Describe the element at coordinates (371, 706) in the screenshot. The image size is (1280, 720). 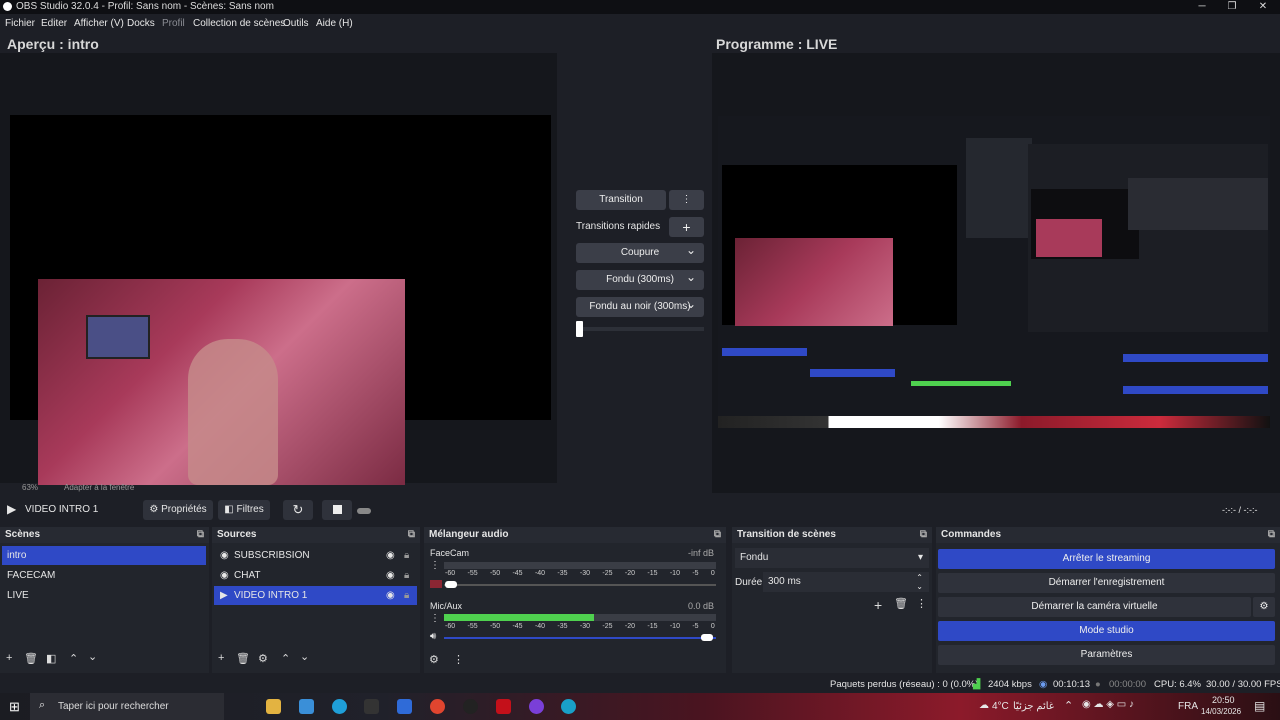
I see `capcut-icon` at that location.